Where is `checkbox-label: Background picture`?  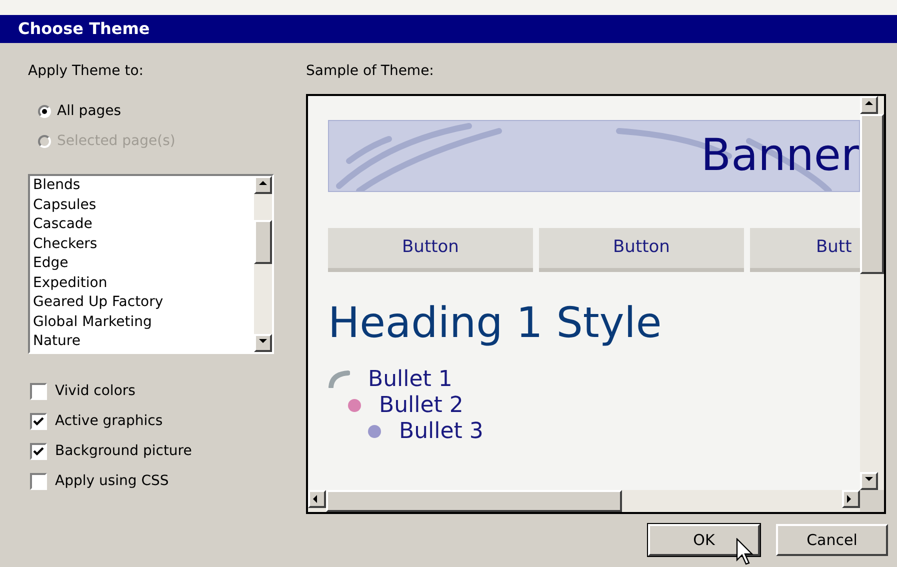
checkbox-label: Background picture is located at coordinates (123, 451).